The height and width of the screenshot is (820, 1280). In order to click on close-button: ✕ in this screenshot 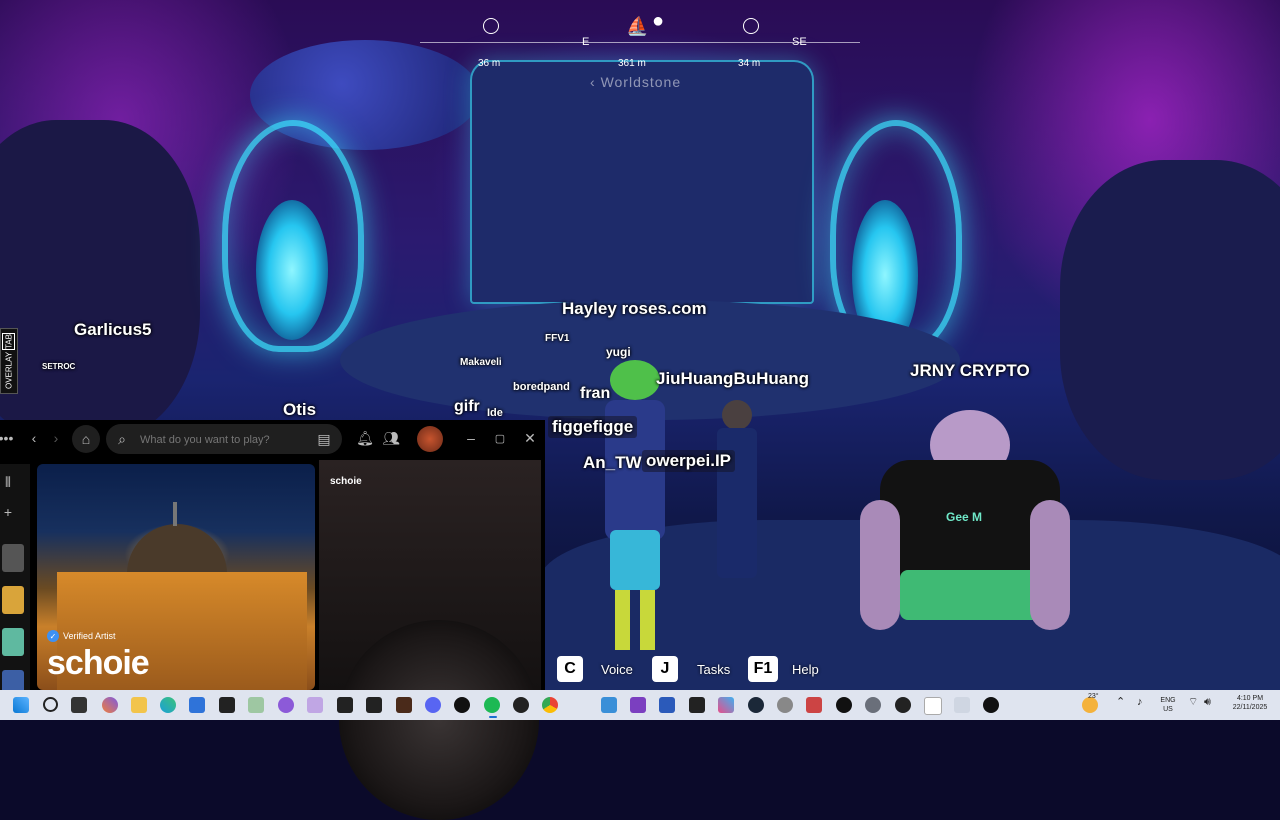, I will do `click(530, 438)`.